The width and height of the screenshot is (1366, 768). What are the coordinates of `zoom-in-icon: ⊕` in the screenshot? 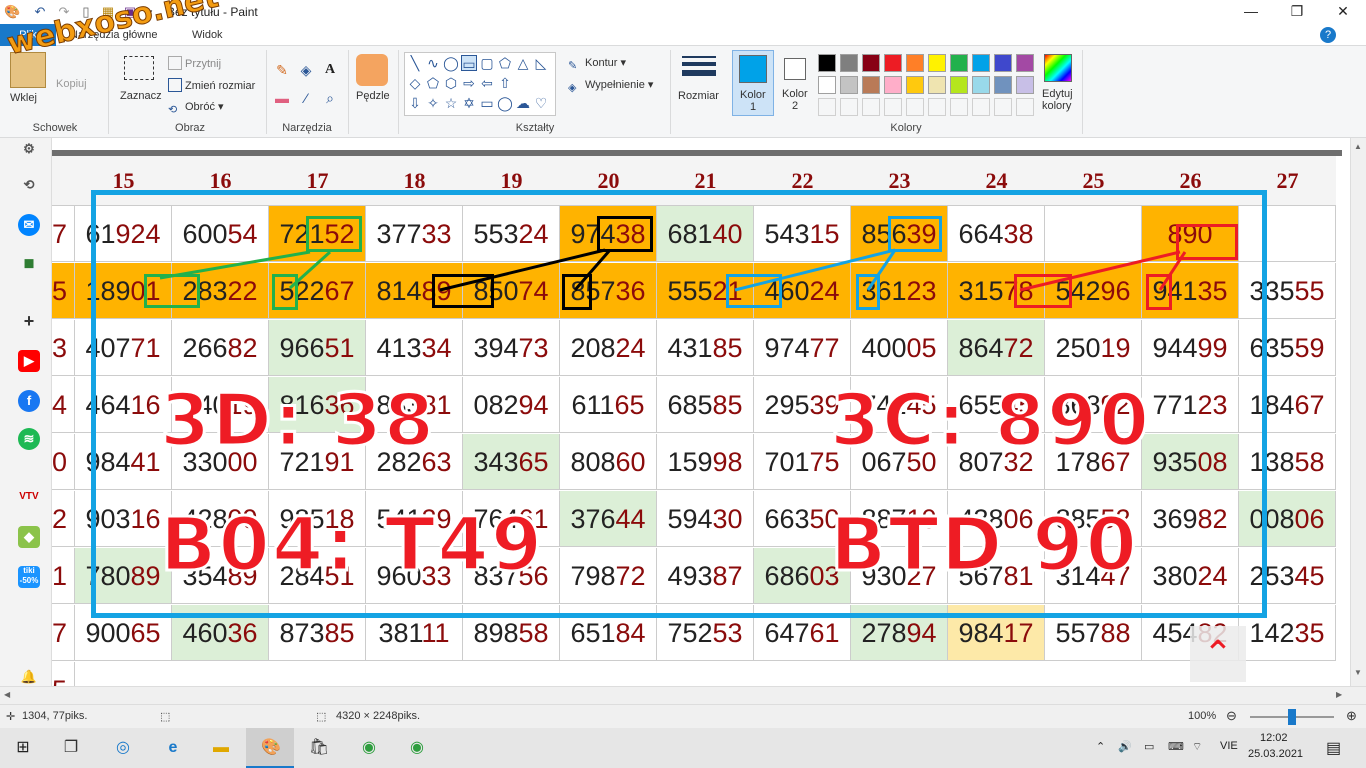 It's located at (1351, 716).